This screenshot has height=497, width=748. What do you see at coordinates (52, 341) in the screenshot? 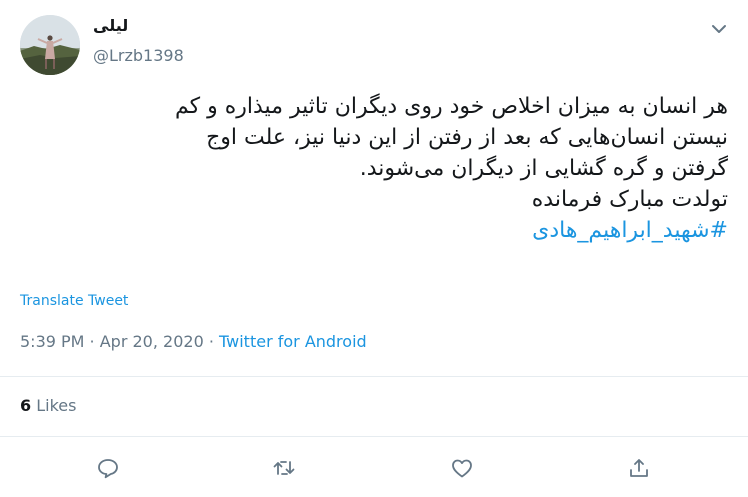
I see `tweet-time: 5:39 PM` at bounding box center [52, 341].